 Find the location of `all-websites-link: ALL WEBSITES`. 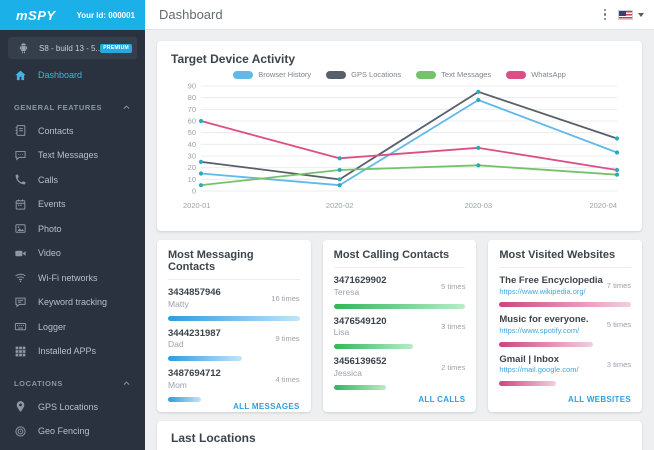

all-websites-link: ALL WEBSITES is located at coordinates (565, 399).